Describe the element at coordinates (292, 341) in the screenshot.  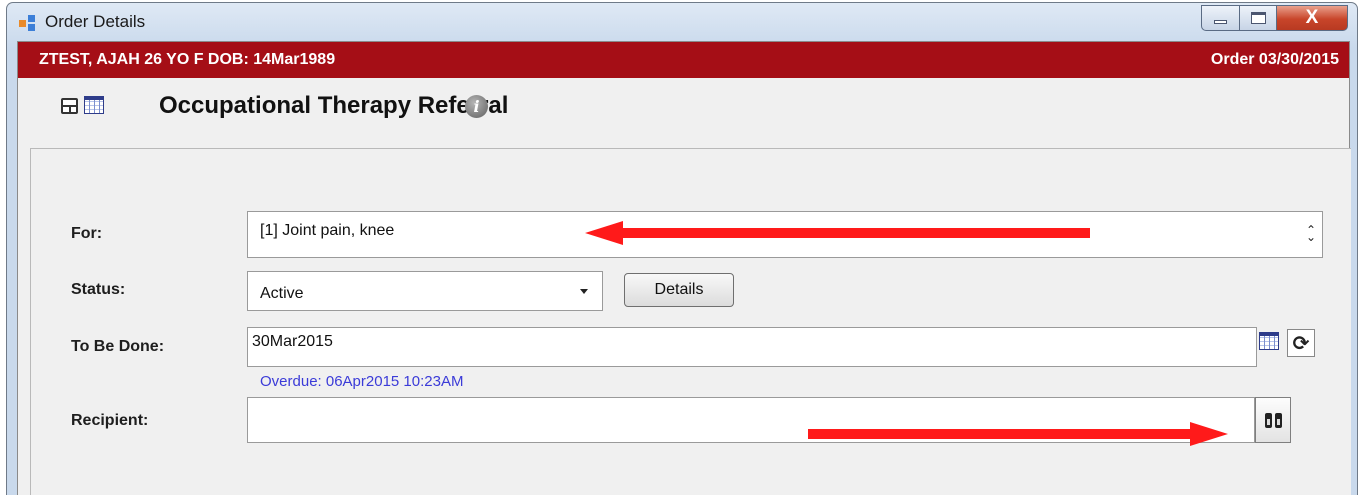
I see `to-be-done-value: 30Mar2015` at that location.